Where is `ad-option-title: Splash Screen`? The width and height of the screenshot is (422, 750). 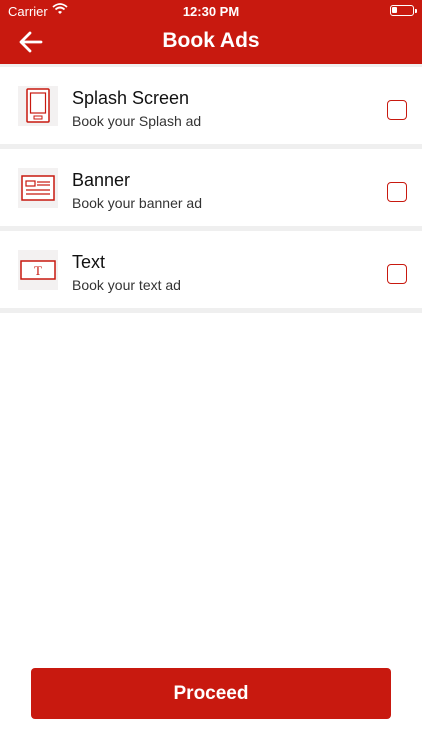
ad-option-title: Splash Screen is located at coordinates (131, 98).